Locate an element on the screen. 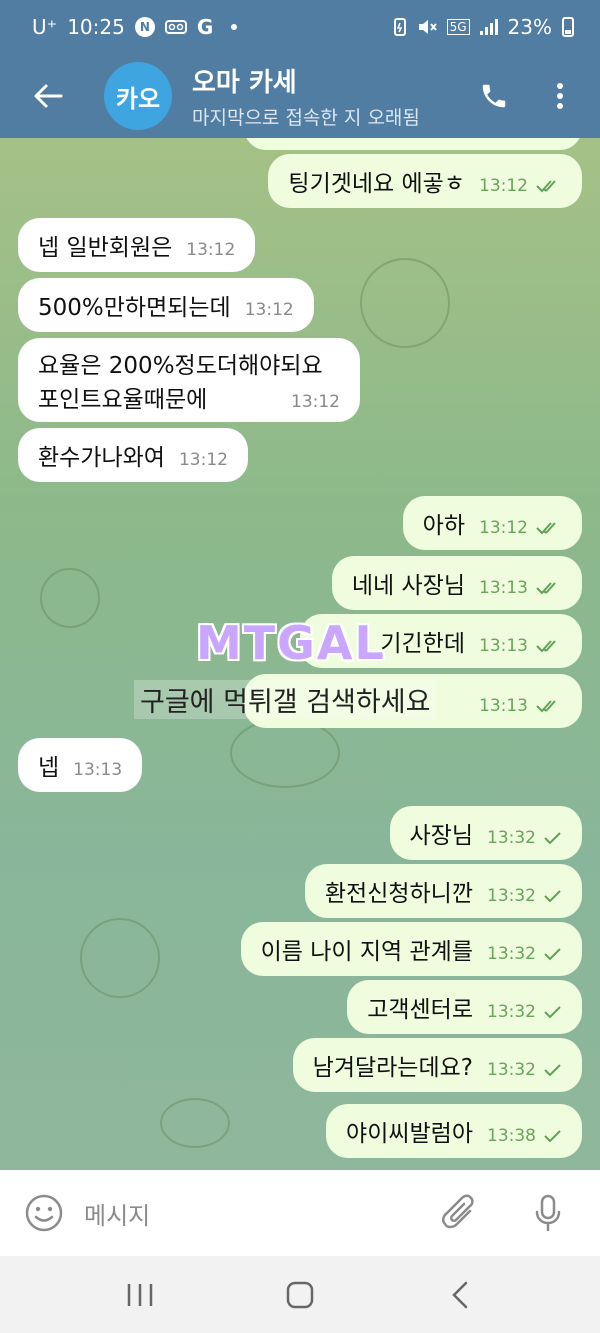 Image resolution: width=600 pixels, height=1333 pixels. recent-apps-icon is located at coordinates (140, 1294).